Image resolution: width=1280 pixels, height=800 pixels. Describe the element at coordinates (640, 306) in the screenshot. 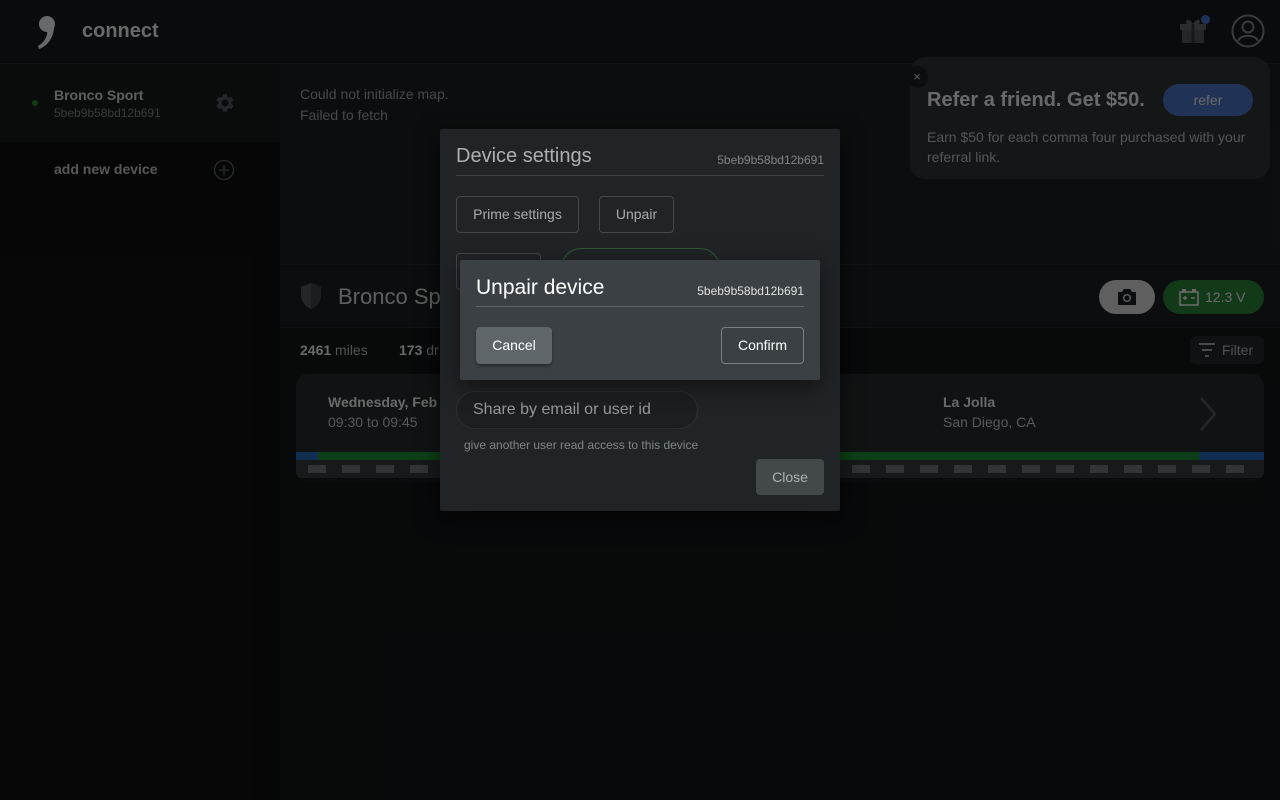

I see `divider` at that location.